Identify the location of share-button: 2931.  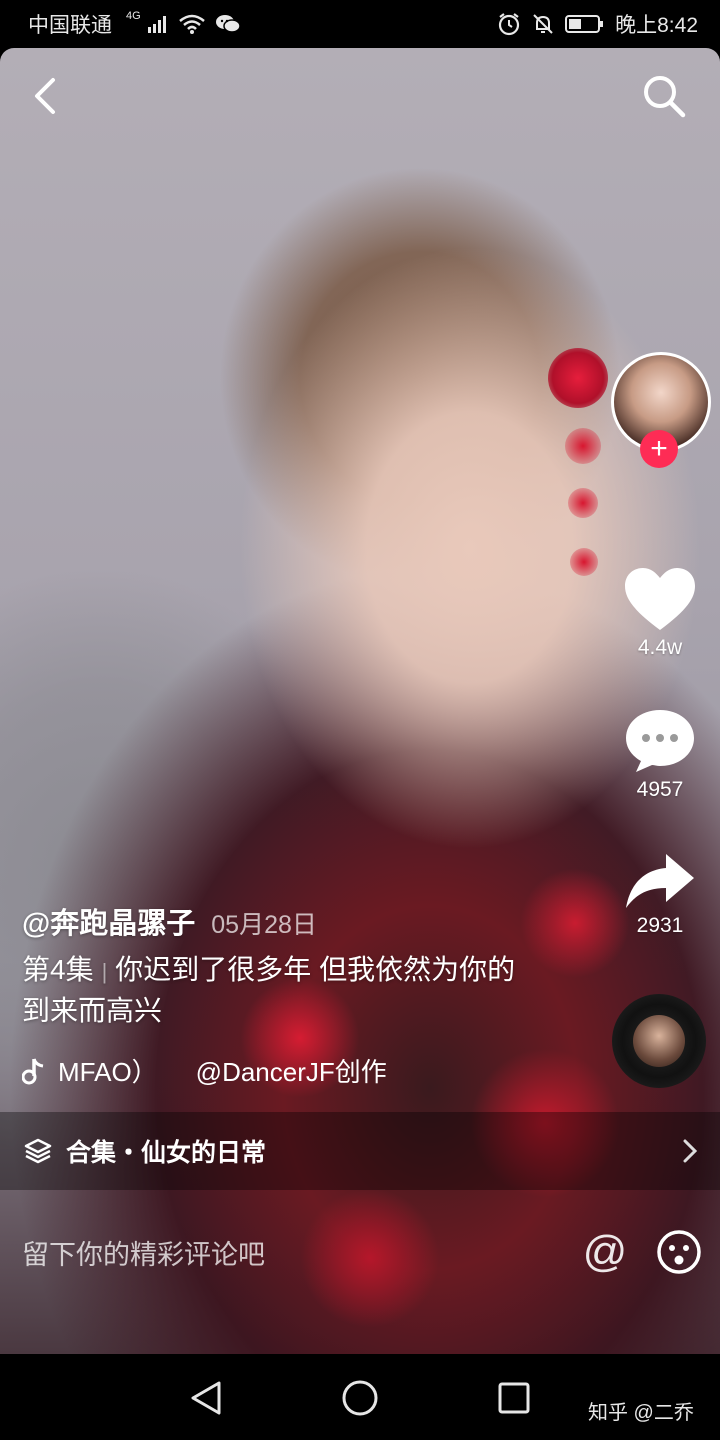
(660, 895).